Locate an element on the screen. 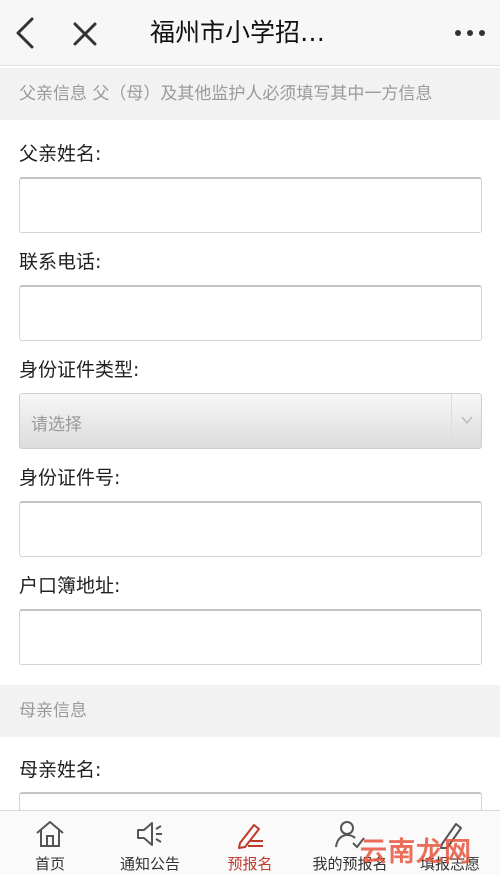  father-phone-input is located at coordinates (250, 313).